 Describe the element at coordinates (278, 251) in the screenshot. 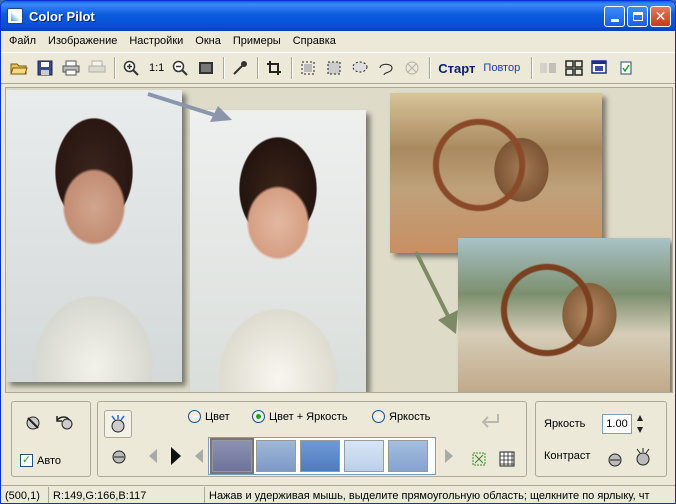

I see `corrected-portrait-image` at that location.